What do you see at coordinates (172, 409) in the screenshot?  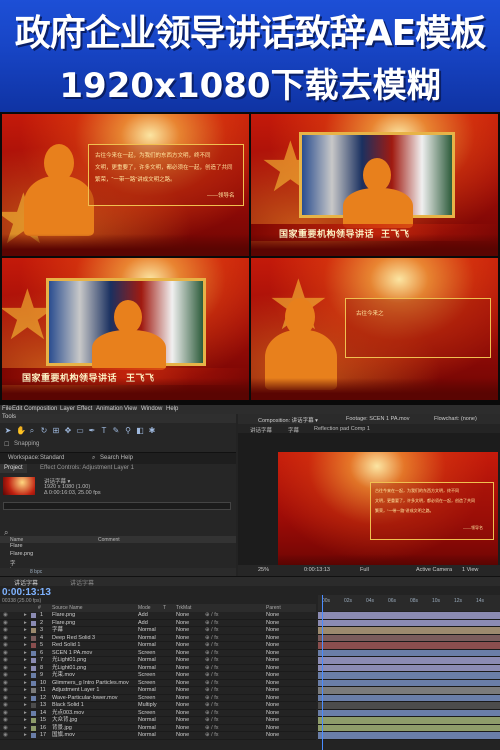 I see `menu-help: Help` at bounding box center [172, 409].